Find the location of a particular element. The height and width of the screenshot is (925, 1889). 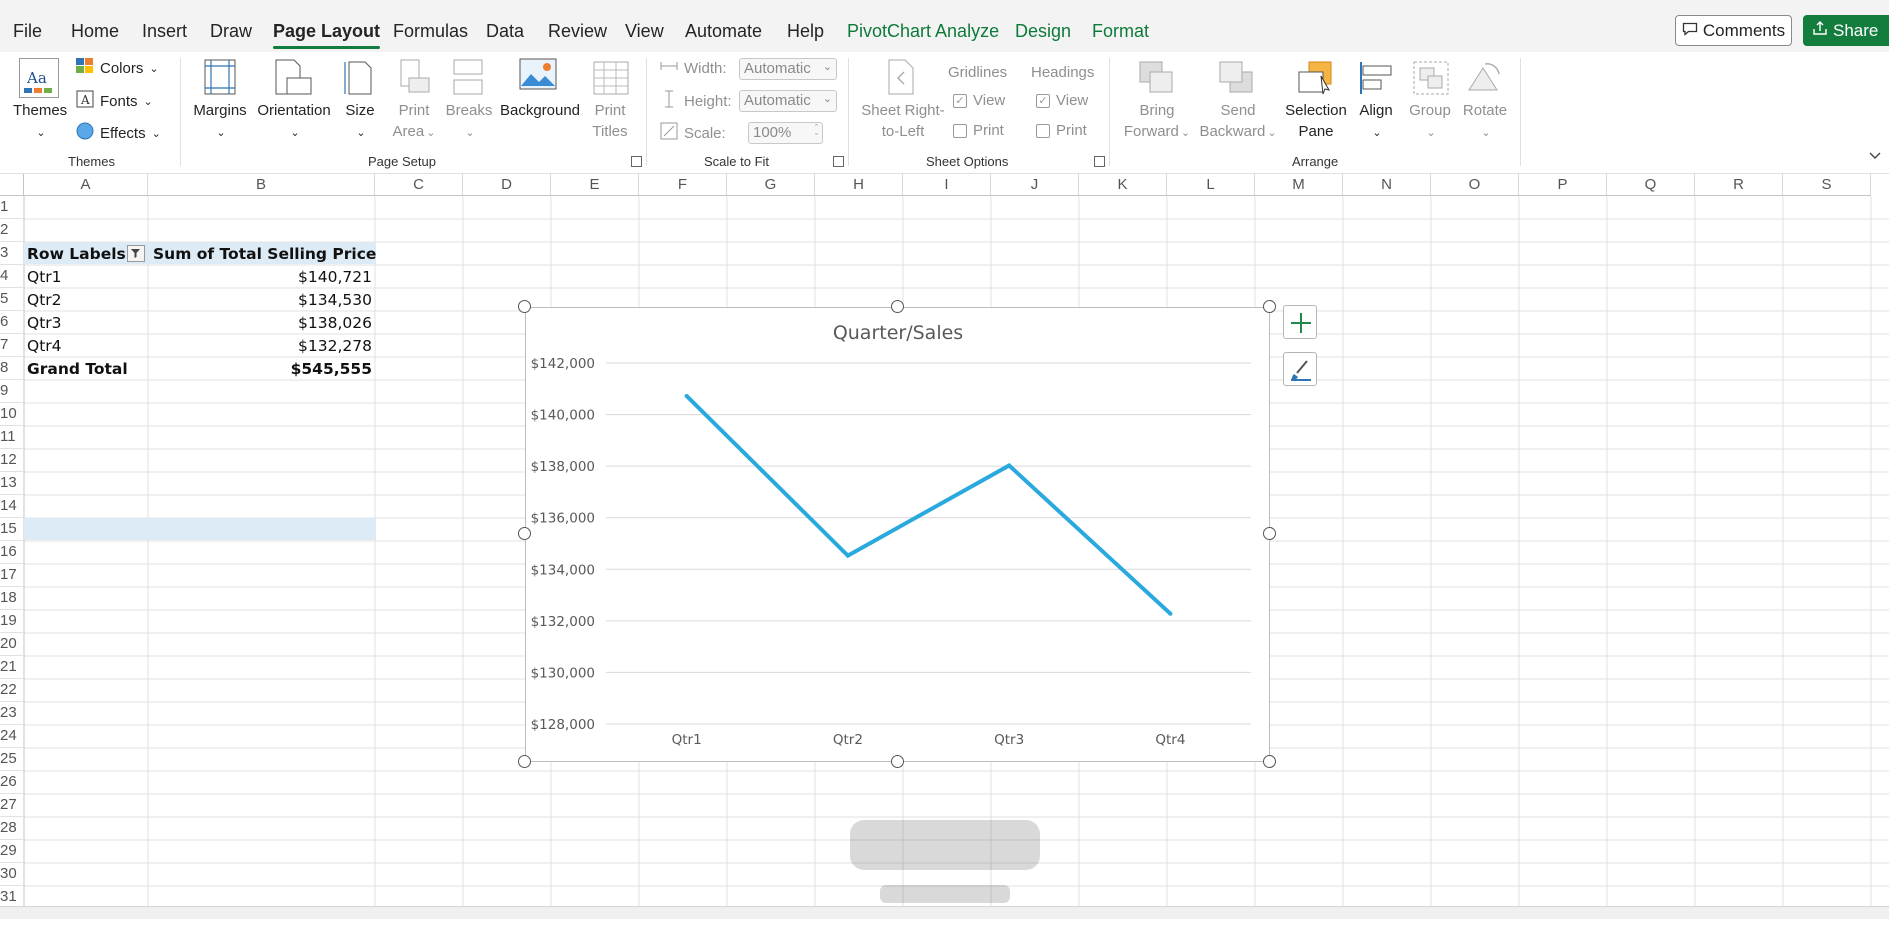

row-header: 31 is located at coordinates (11, 896).